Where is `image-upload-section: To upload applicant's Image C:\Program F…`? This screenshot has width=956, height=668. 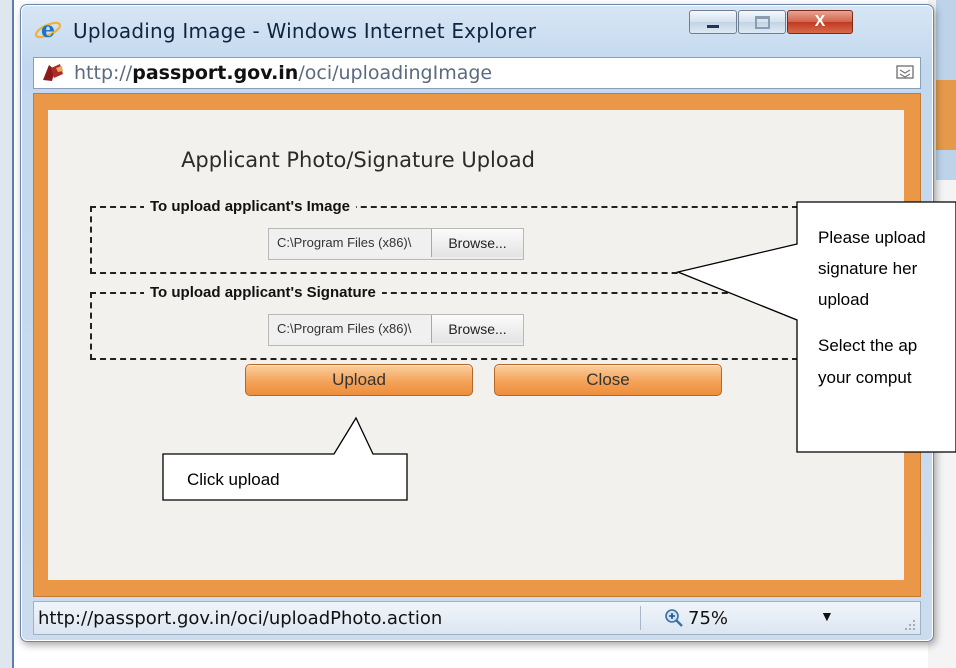 image-upload-section: To upload applicant's Image C:\Program F… is located at coordinates (449, 236).